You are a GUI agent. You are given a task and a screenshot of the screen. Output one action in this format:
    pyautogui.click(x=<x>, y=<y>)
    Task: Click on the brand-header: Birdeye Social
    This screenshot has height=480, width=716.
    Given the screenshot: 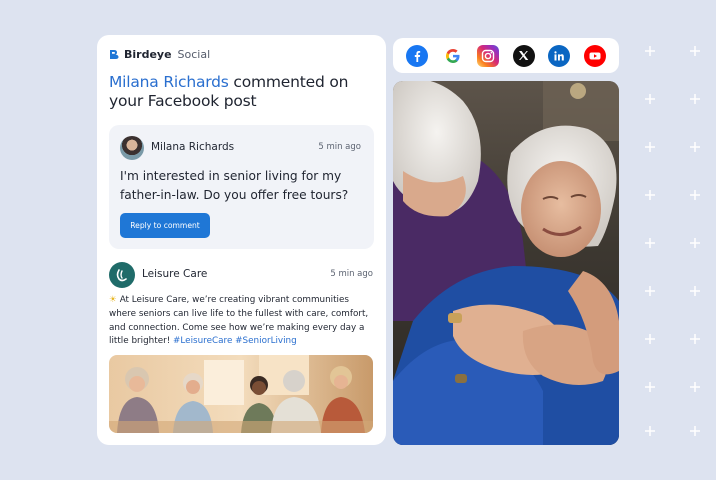 What is the action you would take?
    pyautogui.click(x=159, y=54)
    